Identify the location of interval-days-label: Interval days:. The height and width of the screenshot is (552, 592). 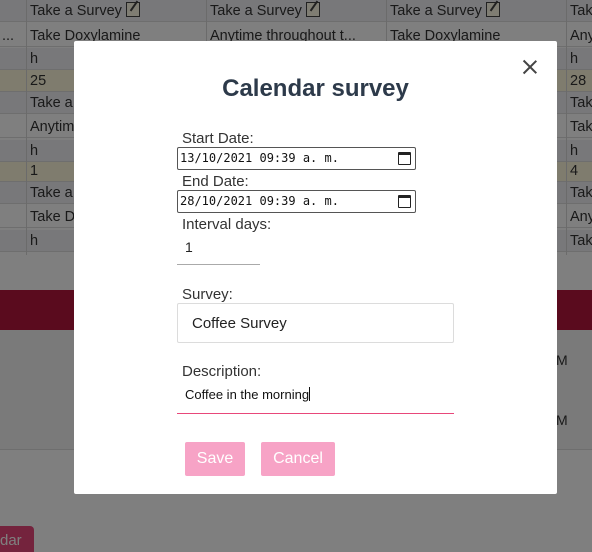
(227, 224).